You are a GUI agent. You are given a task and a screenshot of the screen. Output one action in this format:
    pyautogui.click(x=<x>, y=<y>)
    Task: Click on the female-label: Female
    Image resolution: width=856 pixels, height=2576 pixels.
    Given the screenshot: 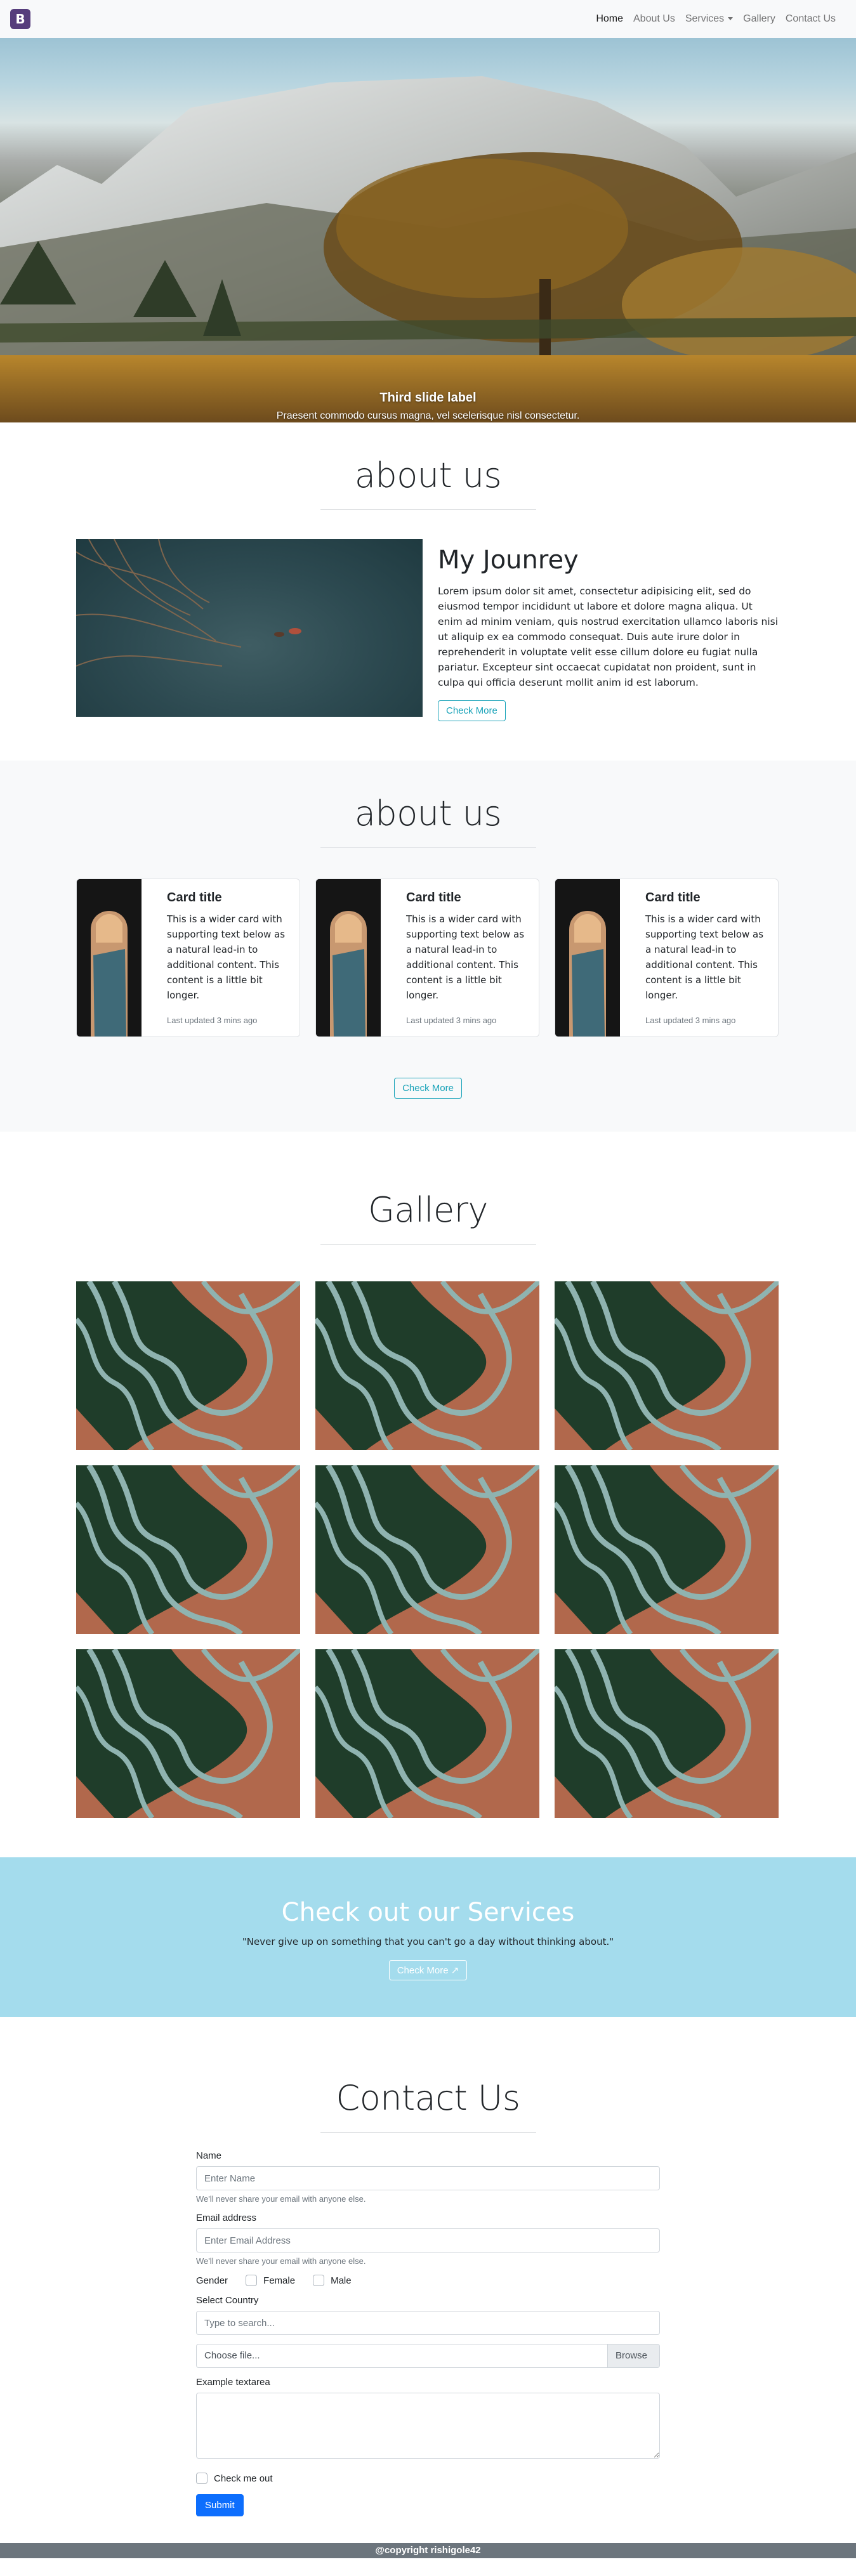 What is the action you would take?
    pyautogui.click(x=279, y=2281)
    